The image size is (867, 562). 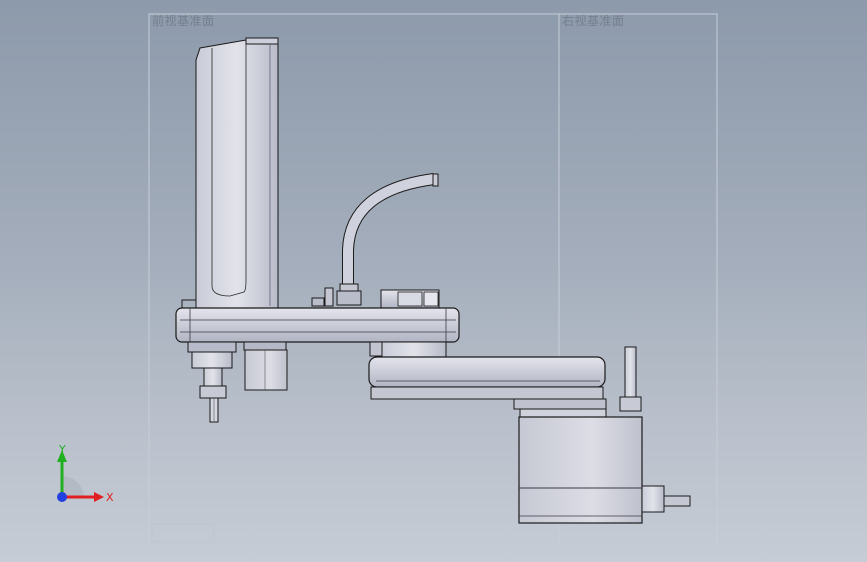 What do you see at coordinates (183, 21) in the screenshot?
I see `front-plane-label: 前视基准面` at bounding box center [183, 21].